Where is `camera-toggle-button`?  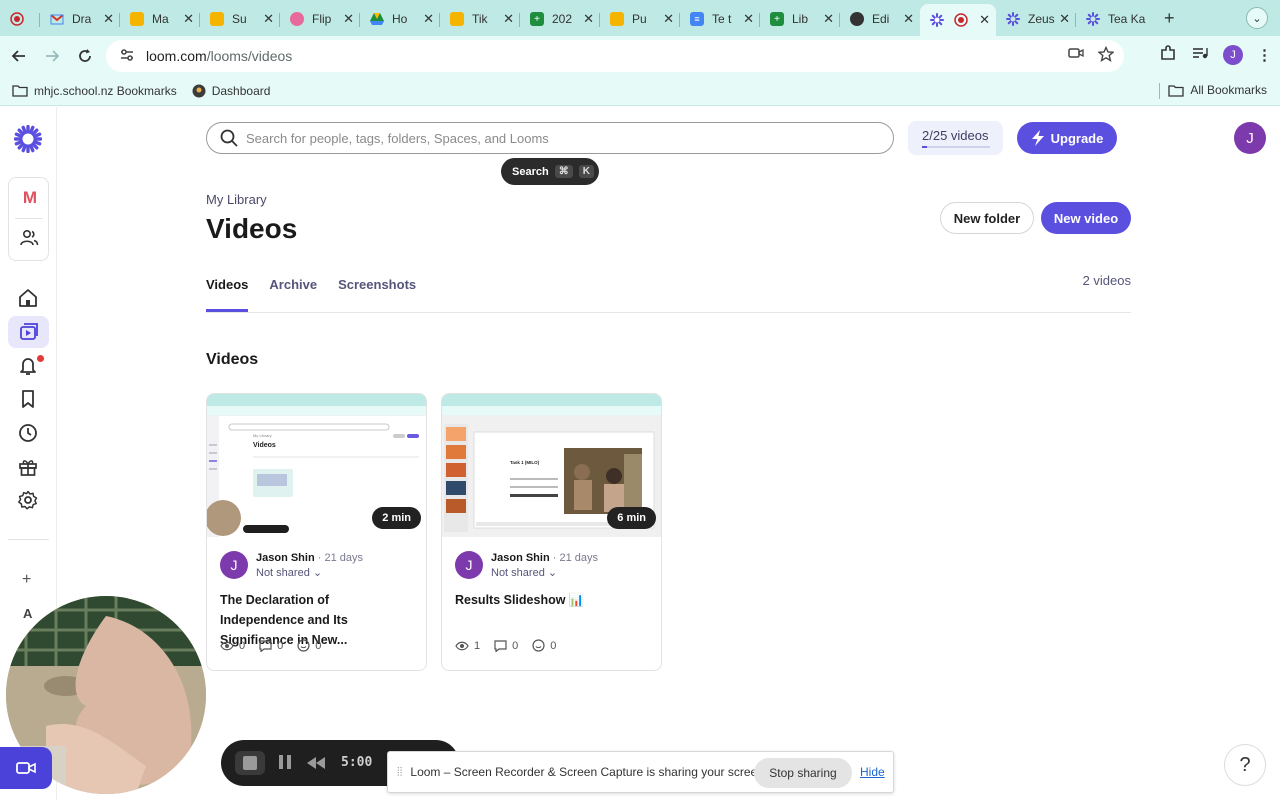 camera-toggle-button is located at coordinates (26, 768).